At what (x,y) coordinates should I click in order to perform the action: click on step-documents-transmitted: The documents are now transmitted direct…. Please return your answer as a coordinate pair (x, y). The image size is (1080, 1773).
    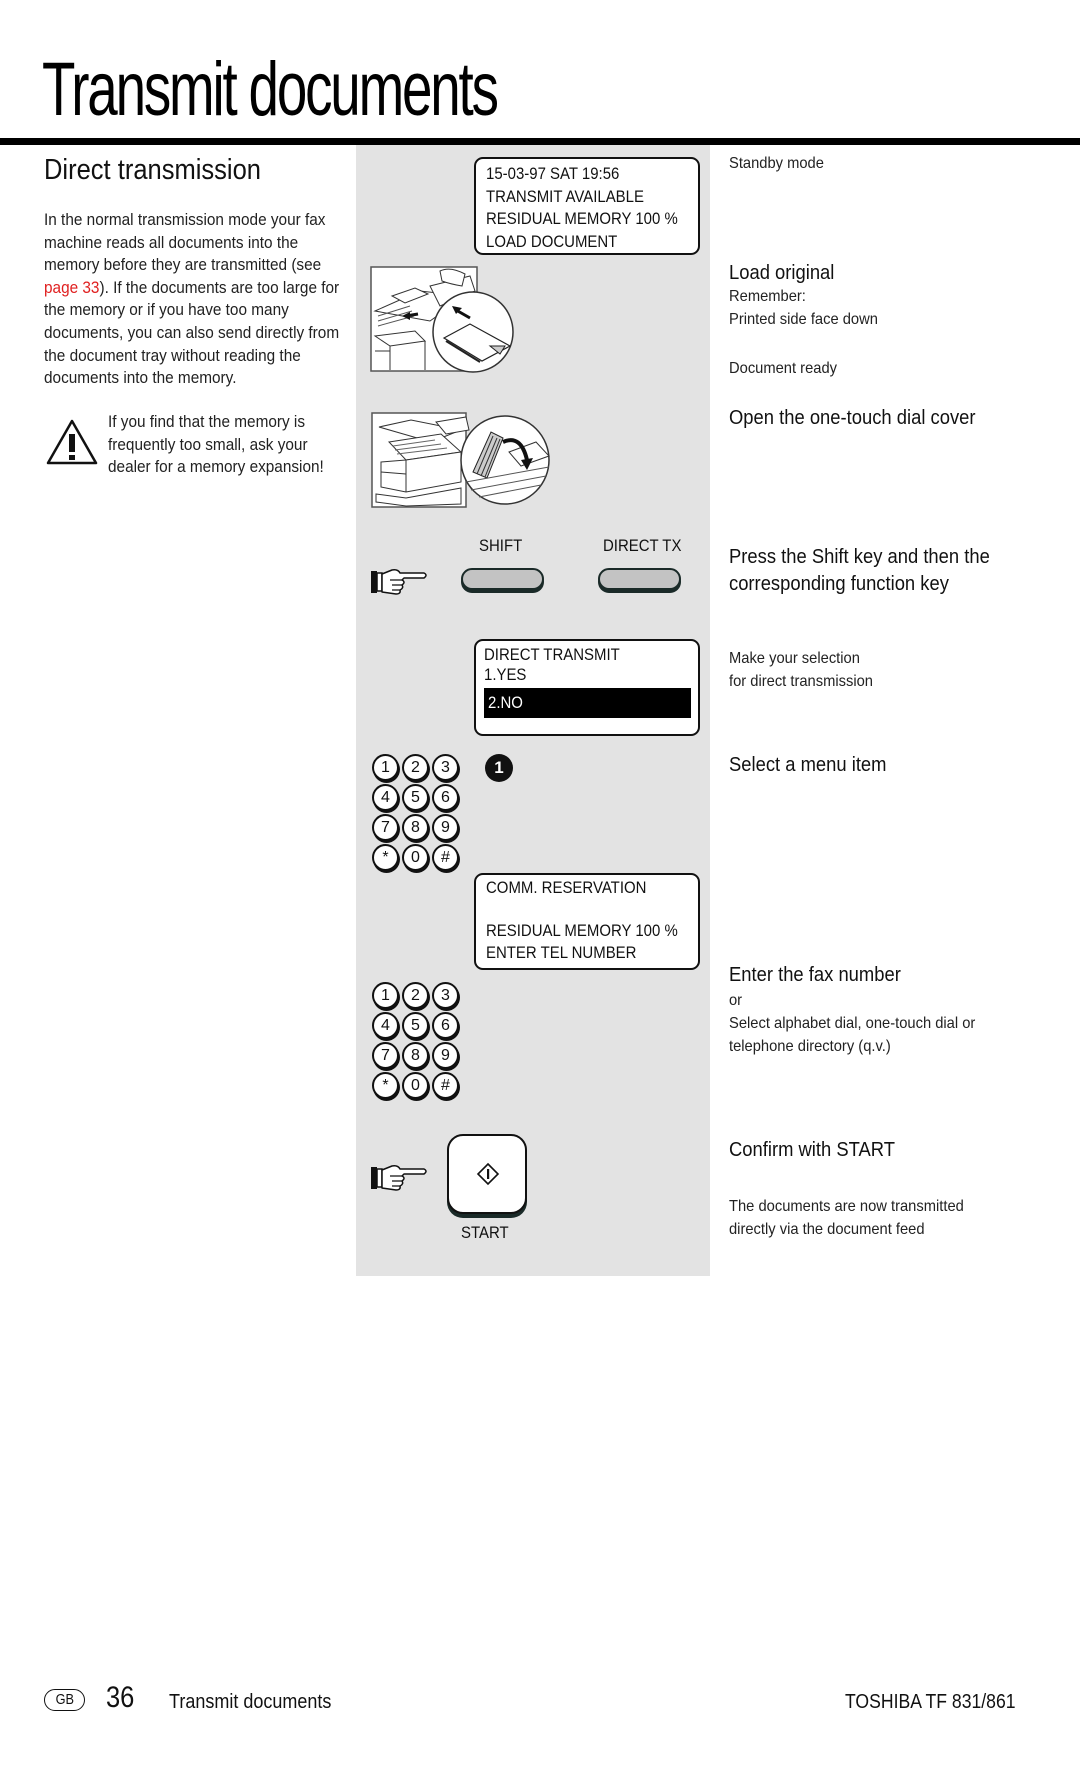
    Looking at the image, I should click on (846, 1218).